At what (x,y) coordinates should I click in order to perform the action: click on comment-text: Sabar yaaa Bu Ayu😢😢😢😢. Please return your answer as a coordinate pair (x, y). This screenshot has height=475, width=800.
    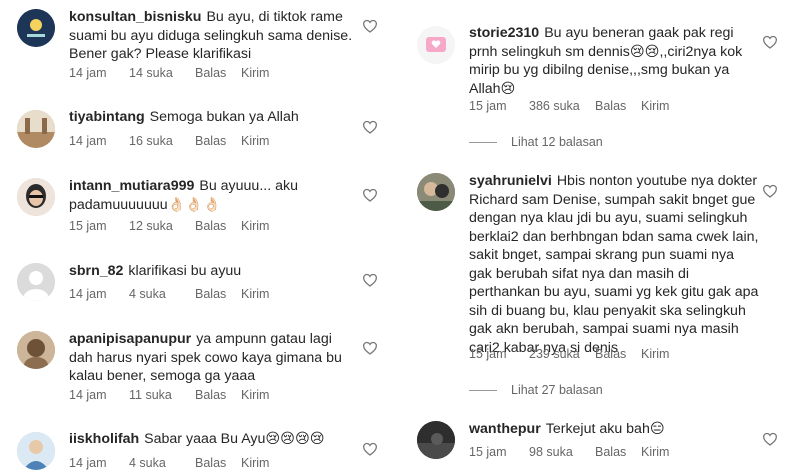
    Looking at the image, I should click on (234, 439).